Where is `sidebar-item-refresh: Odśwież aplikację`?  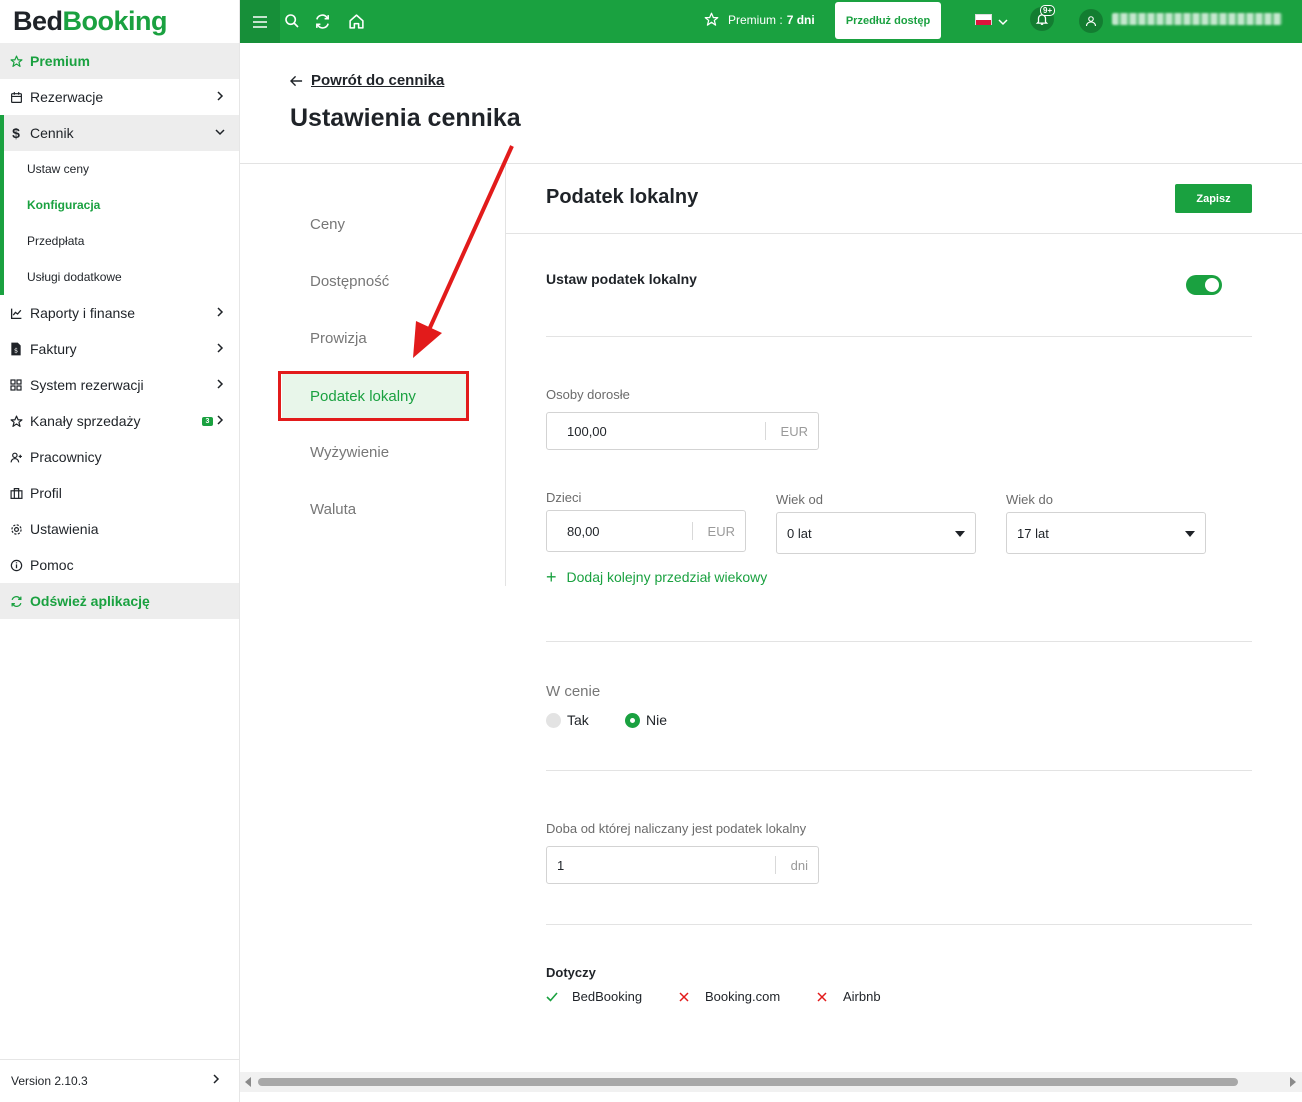 sidebar-item-refresh: Odśwież aplikację is located at coordinates (119, 601).